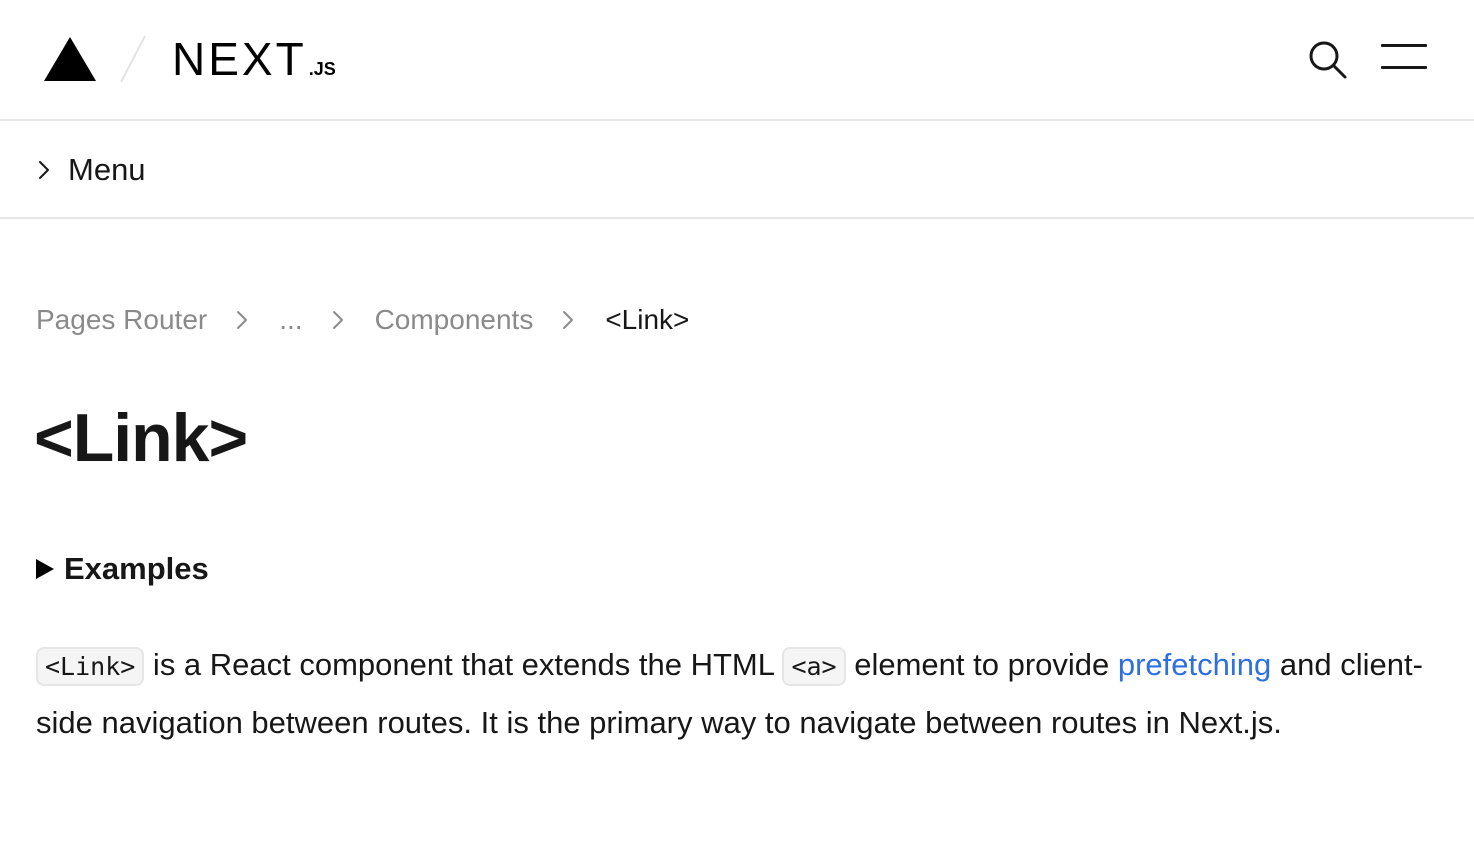  Describe the element at coordinates (647, 319) in the screenshot. I see `breadcrumb-item-current: <Link>` at that location.